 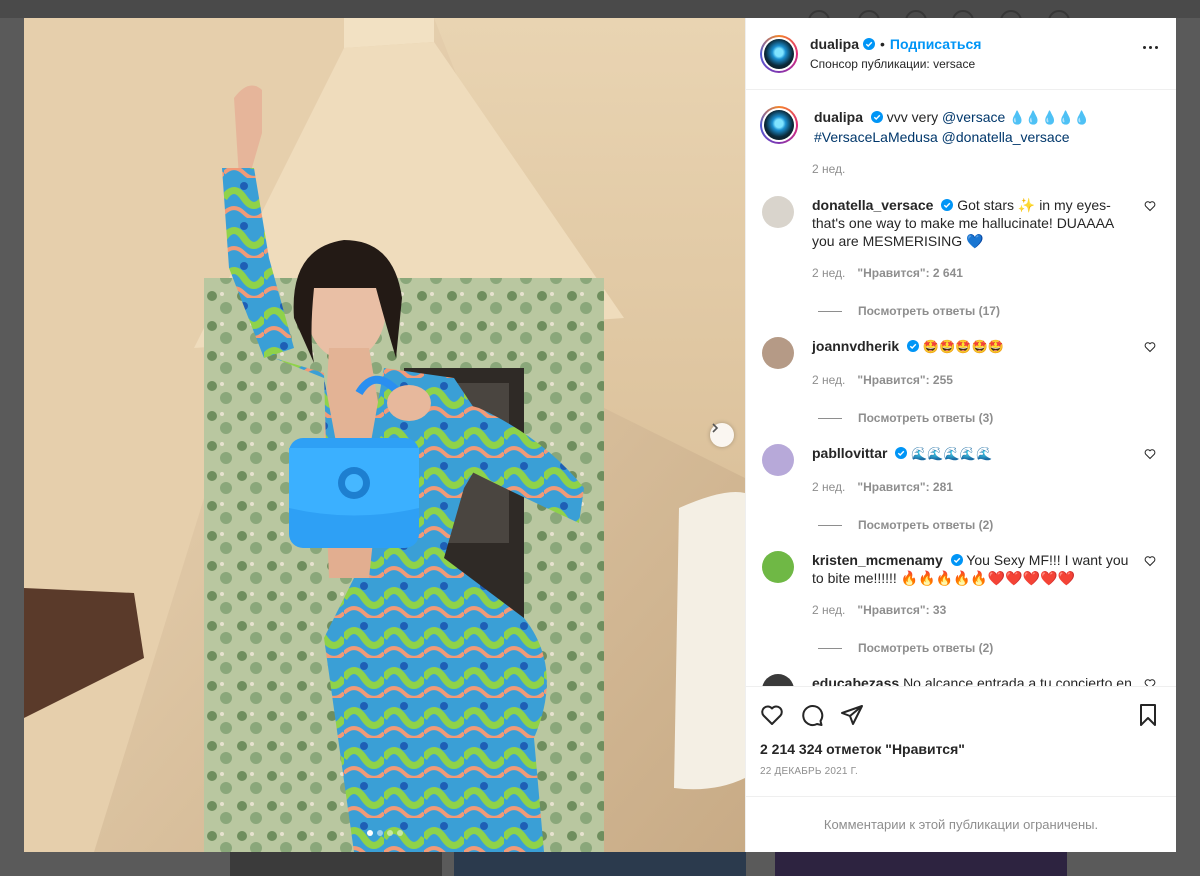 What do you see at coordinates (715, 428) in the screenshot?
I see `chevron-right-icon` at bounding box center [715, 428].